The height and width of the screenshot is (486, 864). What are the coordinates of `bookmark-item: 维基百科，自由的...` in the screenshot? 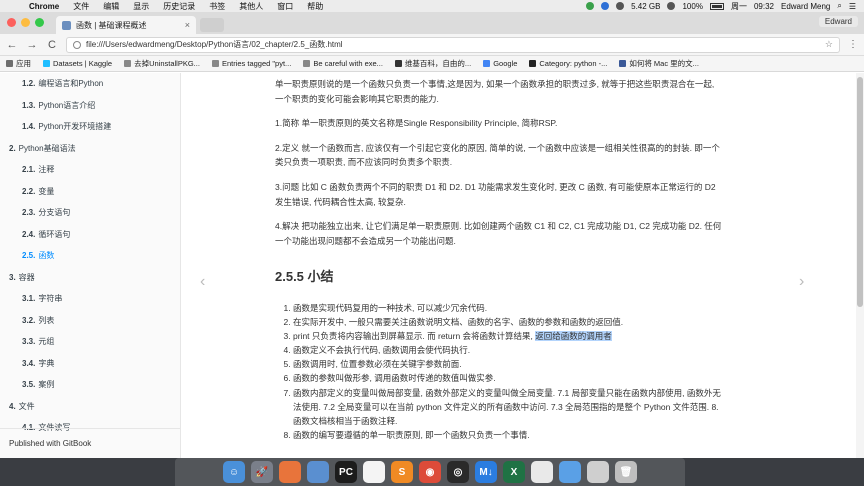 It's located at (432, 63).